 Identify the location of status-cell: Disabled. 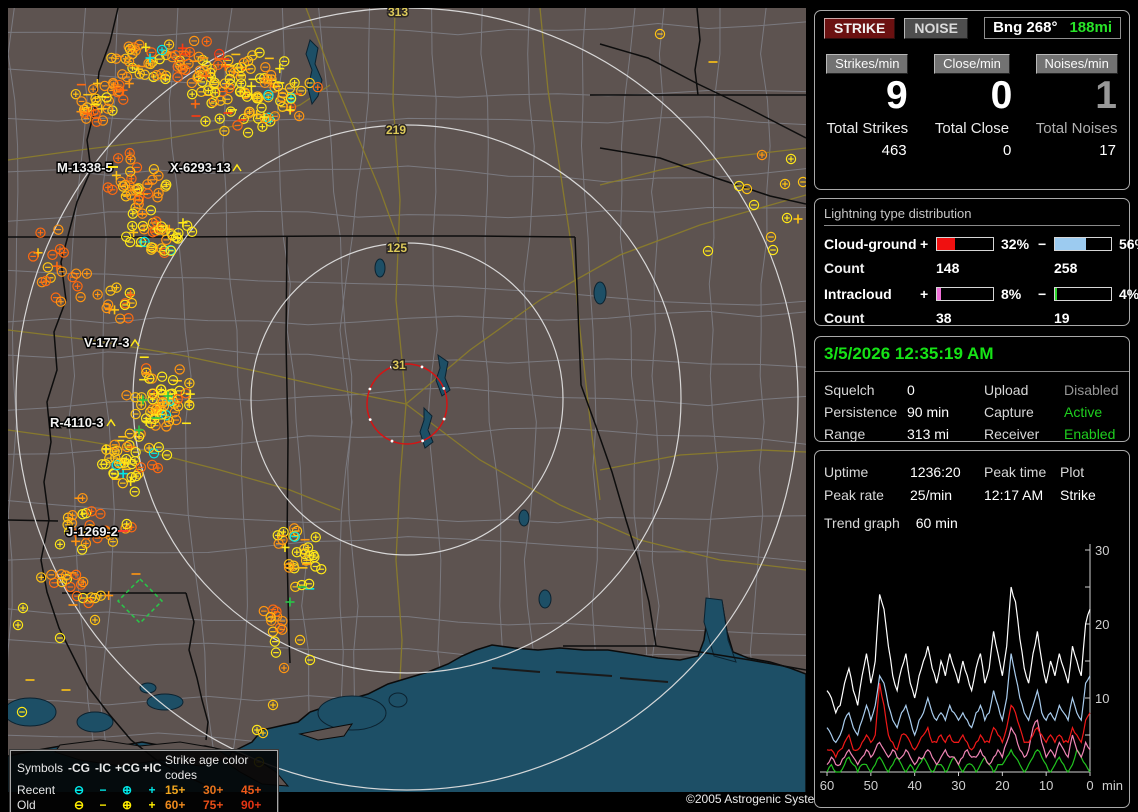
(1091, 390).